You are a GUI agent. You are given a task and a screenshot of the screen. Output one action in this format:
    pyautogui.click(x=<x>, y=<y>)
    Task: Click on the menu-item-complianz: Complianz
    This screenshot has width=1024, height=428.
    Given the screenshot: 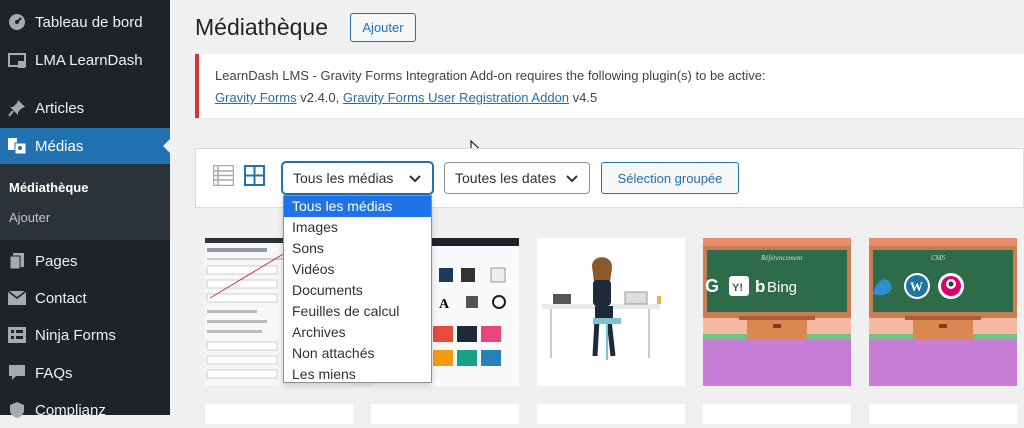 What is the action you would take?
    pyautogui.click(x=85, y=410)
    